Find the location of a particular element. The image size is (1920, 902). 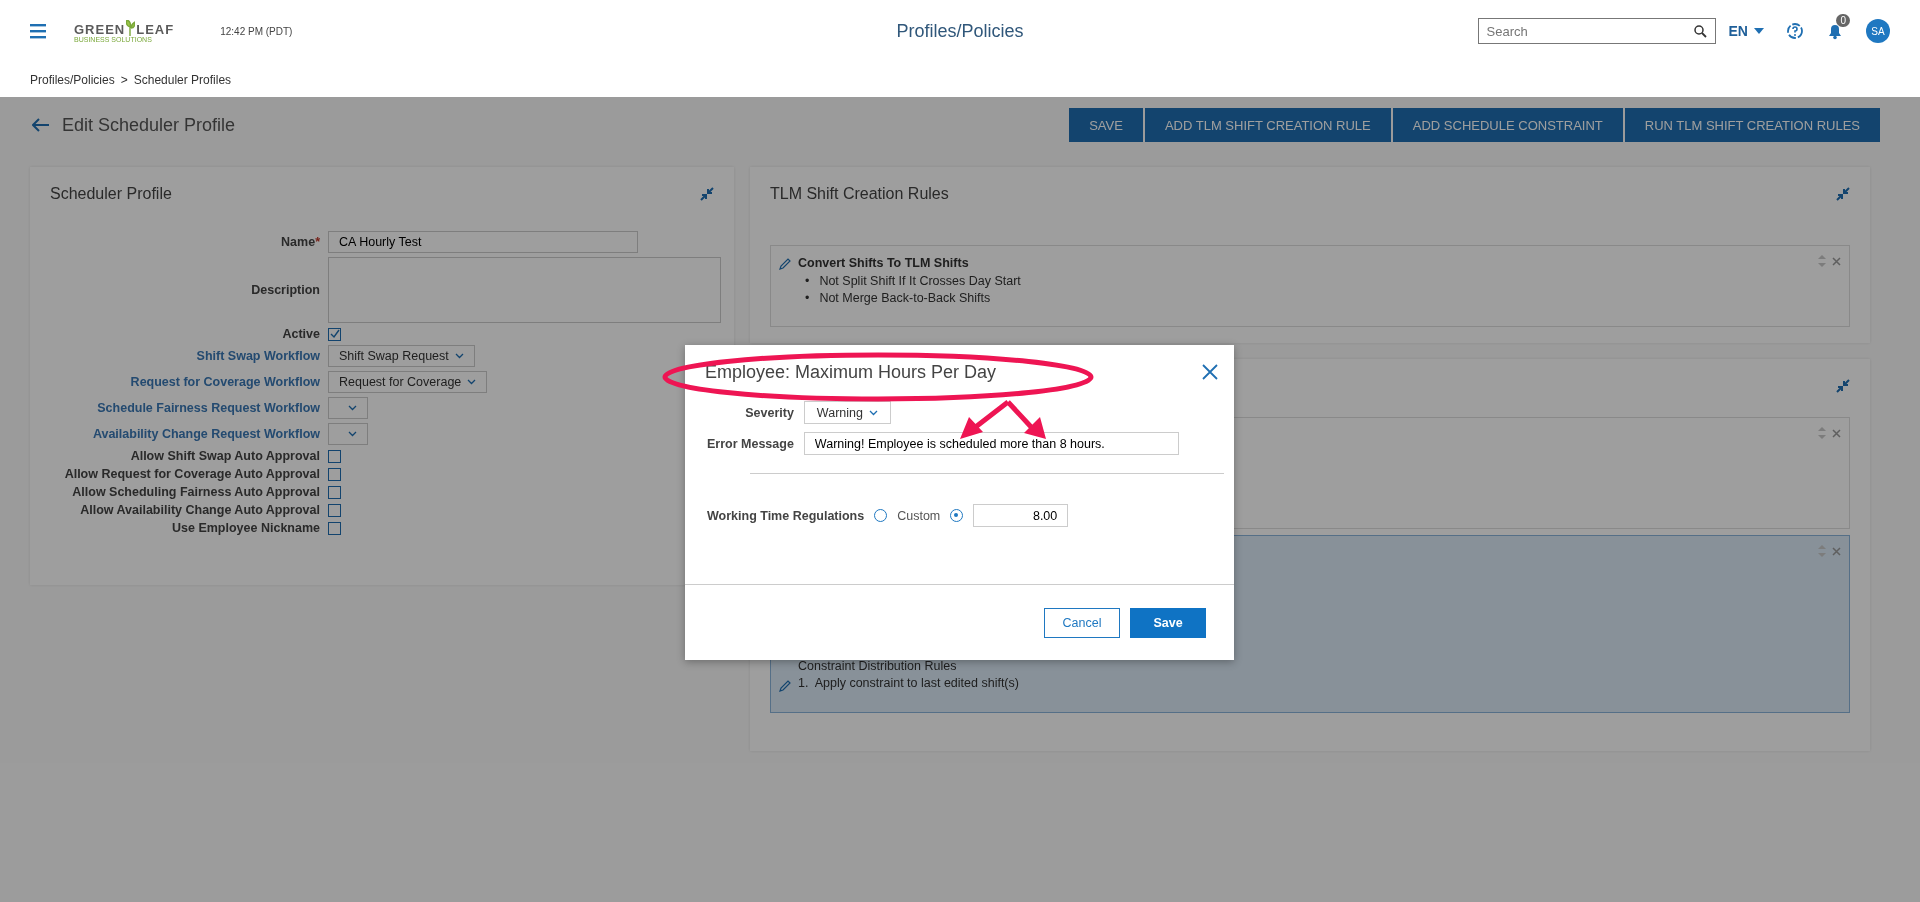

field-label: Allow Request for Coverage Auto Approval is located at coordinates (192, 474).